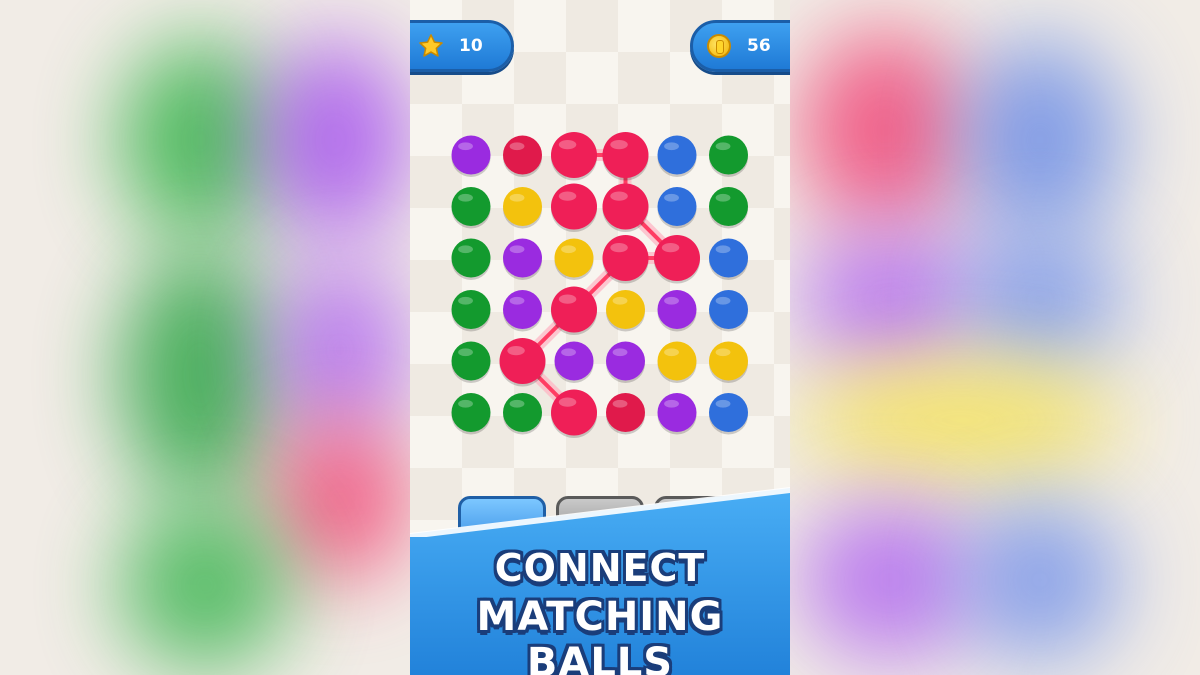  I want to click on headline-line-1: CONNECT, so click(600, 568).